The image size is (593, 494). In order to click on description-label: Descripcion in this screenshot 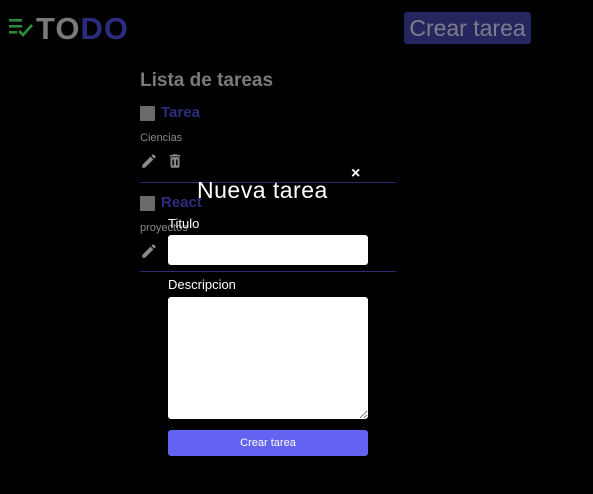, I will do `click(202, 284)`.